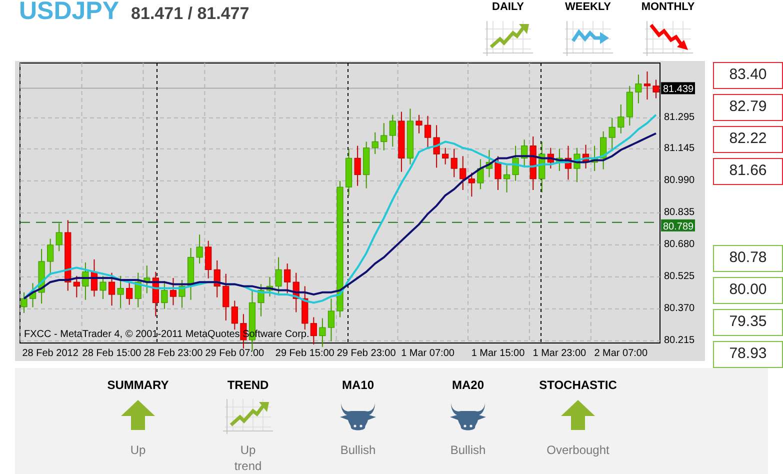 The width and height of the screenshot is (783, 474). What do you see at coordinates (578, 450) in the screenshot?
I see `indicator-value: Overbought` at bounding box center [578, 450].